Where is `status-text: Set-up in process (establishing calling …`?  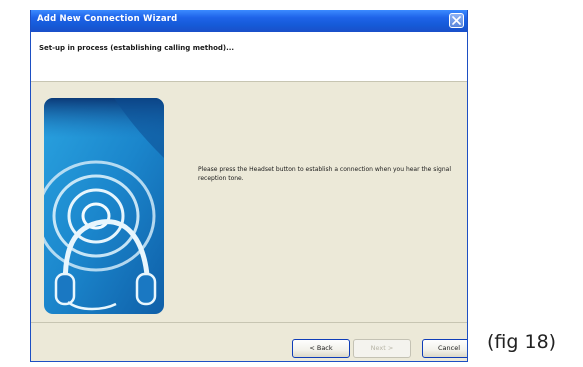
status-text: Set-up in process (establishing calling … is located at coordinates (137, 48).